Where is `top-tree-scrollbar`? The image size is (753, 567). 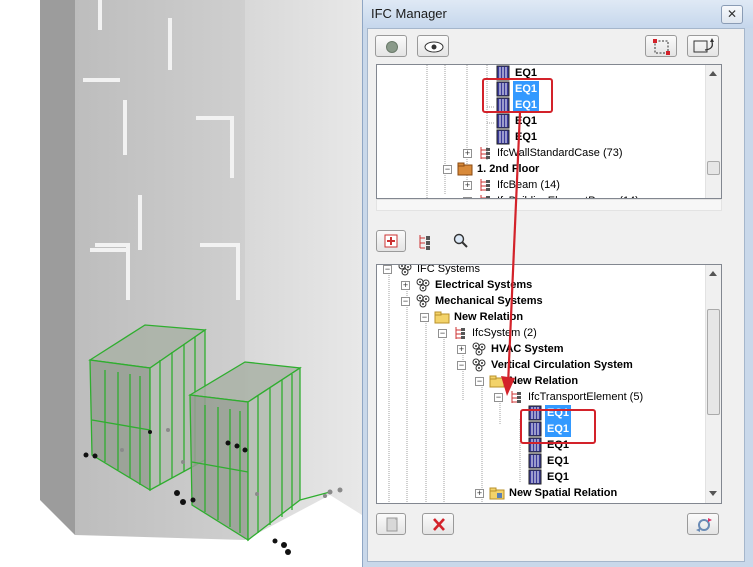 top-tree-scrollbar is located at coordinates (713, 131).